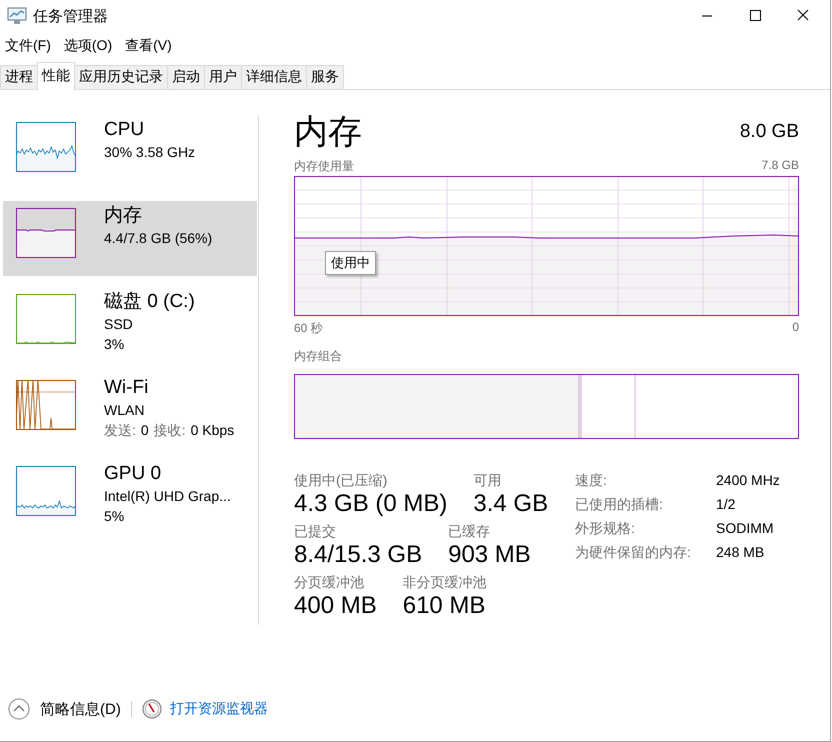 This screenshot has height=742, width=832. Describe the element at coordinates (470, 531) in the screenshot. I see `stat-label: 已缓存` at that location.